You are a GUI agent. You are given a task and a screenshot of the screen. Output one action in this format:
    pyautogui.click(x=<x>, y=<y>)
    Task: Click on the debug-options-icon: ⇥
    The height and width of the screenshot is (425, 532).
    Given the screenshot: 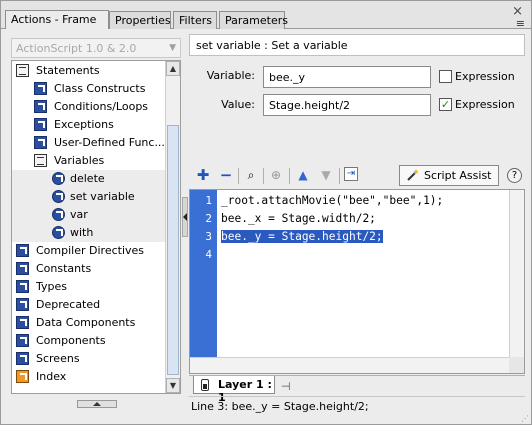 What is the action you would take?
    pyautogui.click(x=351, y=174)
    